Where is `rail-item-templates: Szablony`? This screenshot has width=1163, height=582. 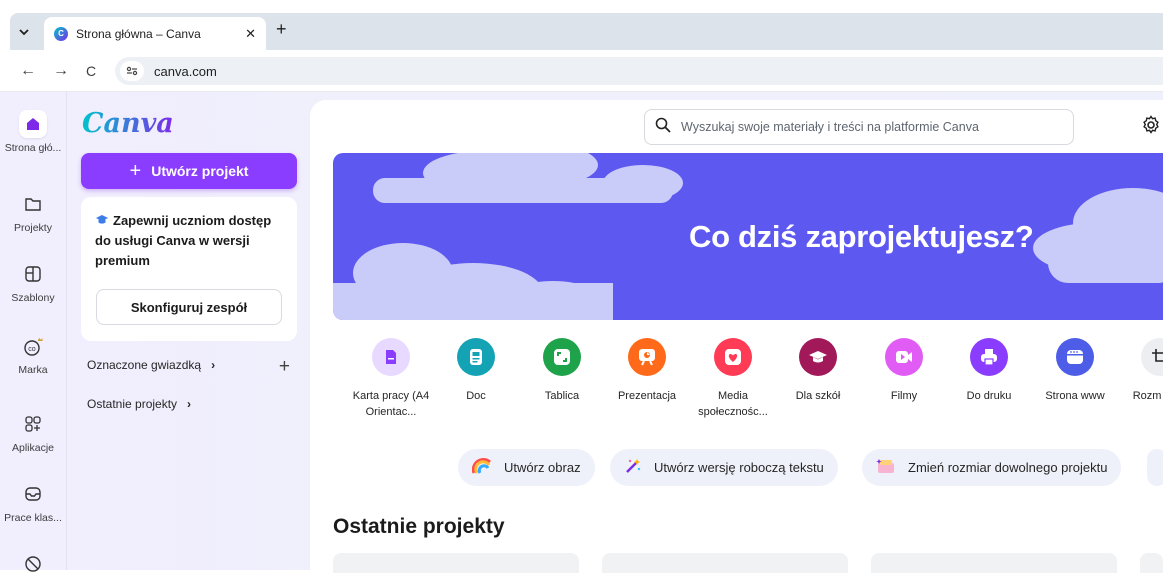
rail-item-templates: Szablony is located at coordinates (33, 282).